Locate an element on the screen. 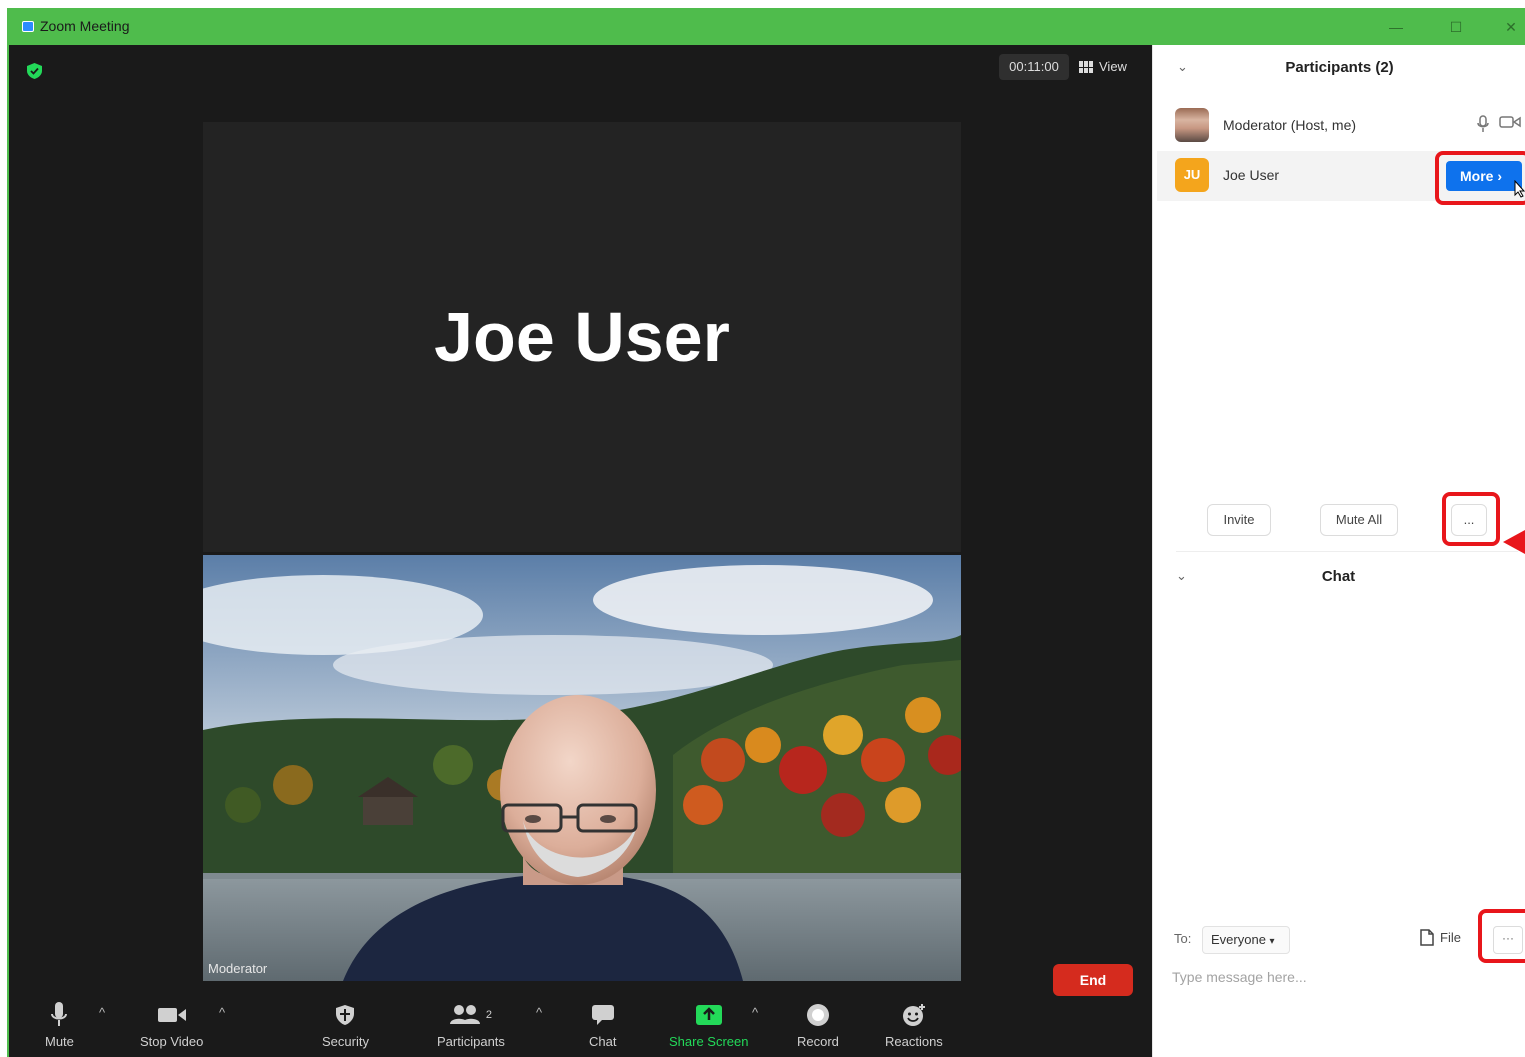 The height and width of the screenshot is (1057, 1525). chat-button: Chat is located at coordinates (602, 1024).